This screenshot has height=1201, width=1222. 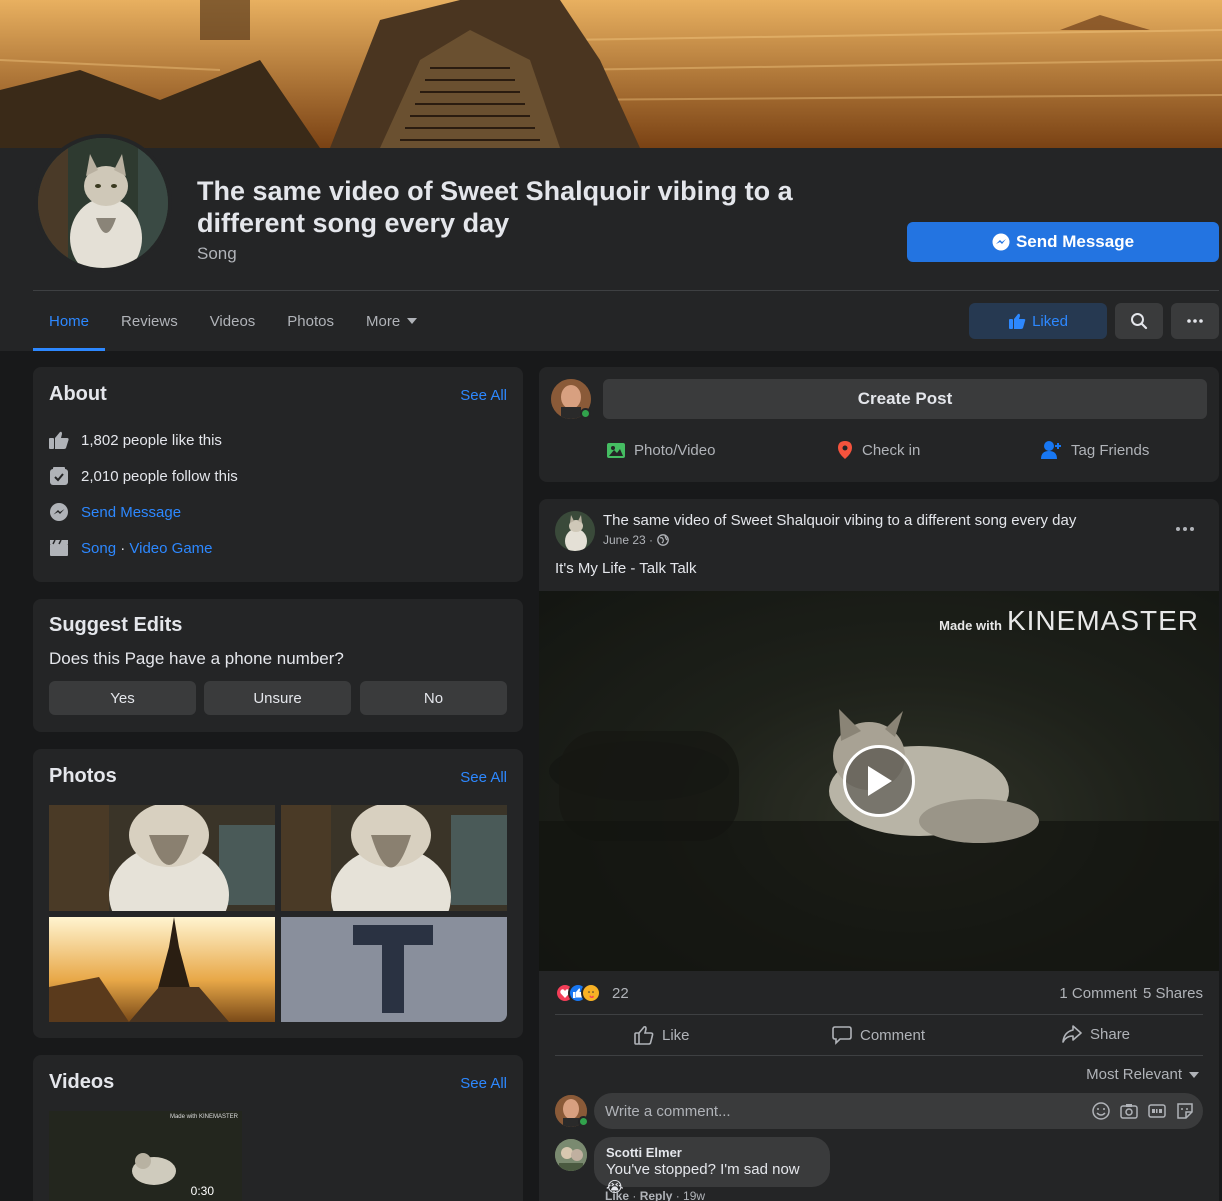 I want to click on comment-count-link: 1 Comment, so click(x=1098, y=993).